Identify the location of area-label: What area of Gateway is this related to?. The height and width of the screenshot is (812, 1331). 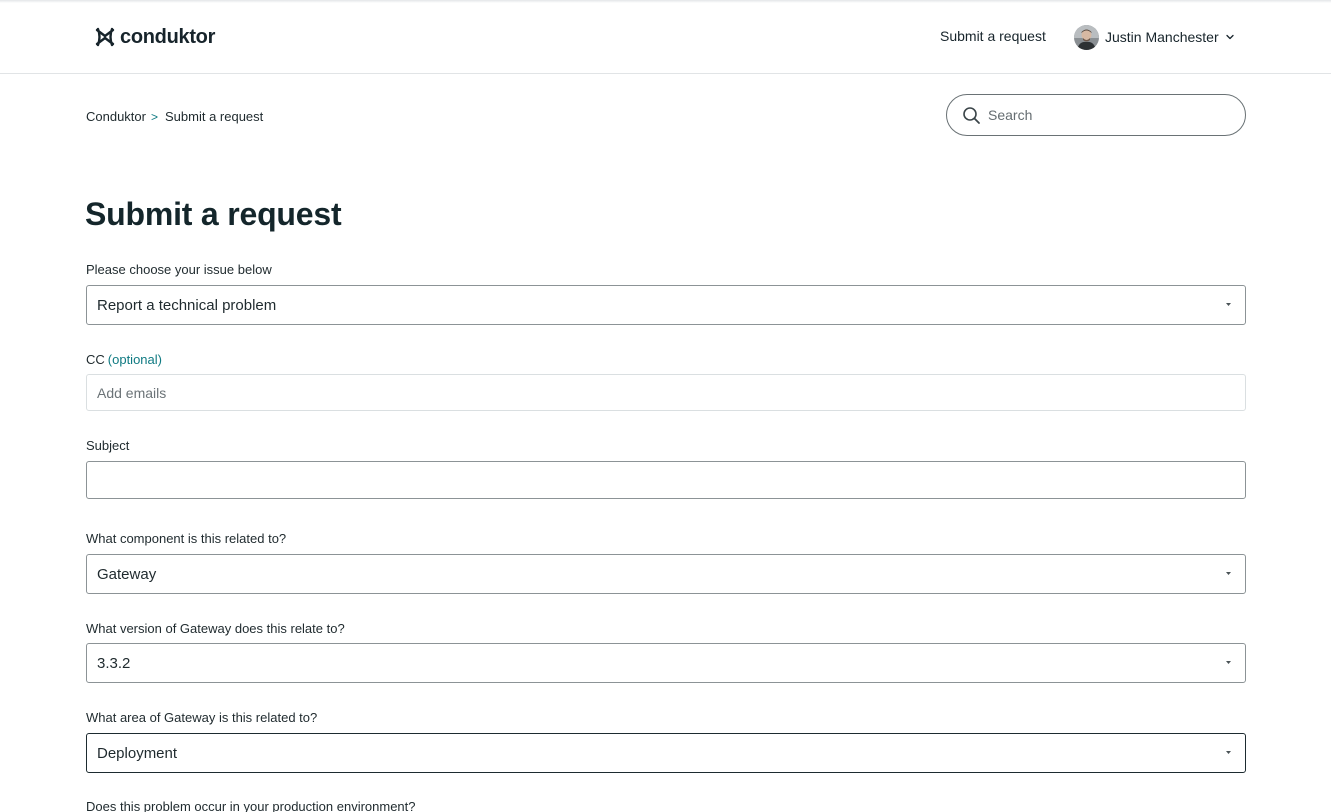
(202, 717).